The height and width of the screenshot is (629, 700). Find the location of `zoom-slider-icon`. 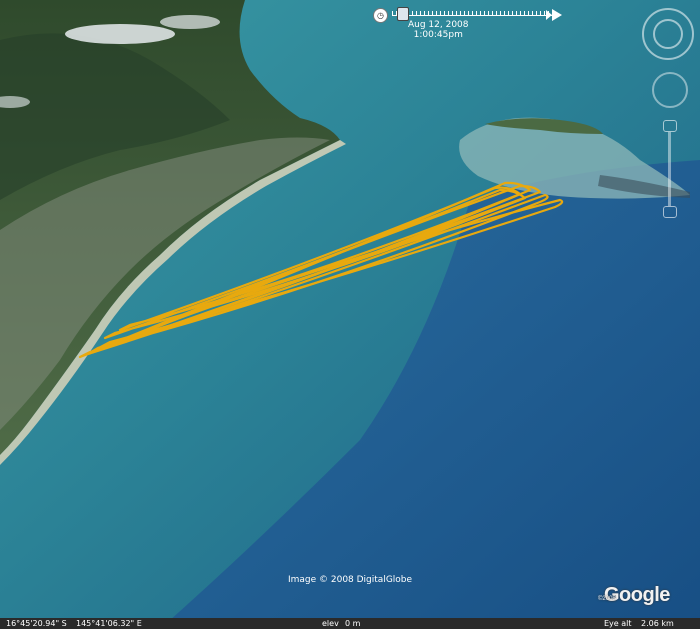

zoom-slider-icon is located at coordinates (670, 169).